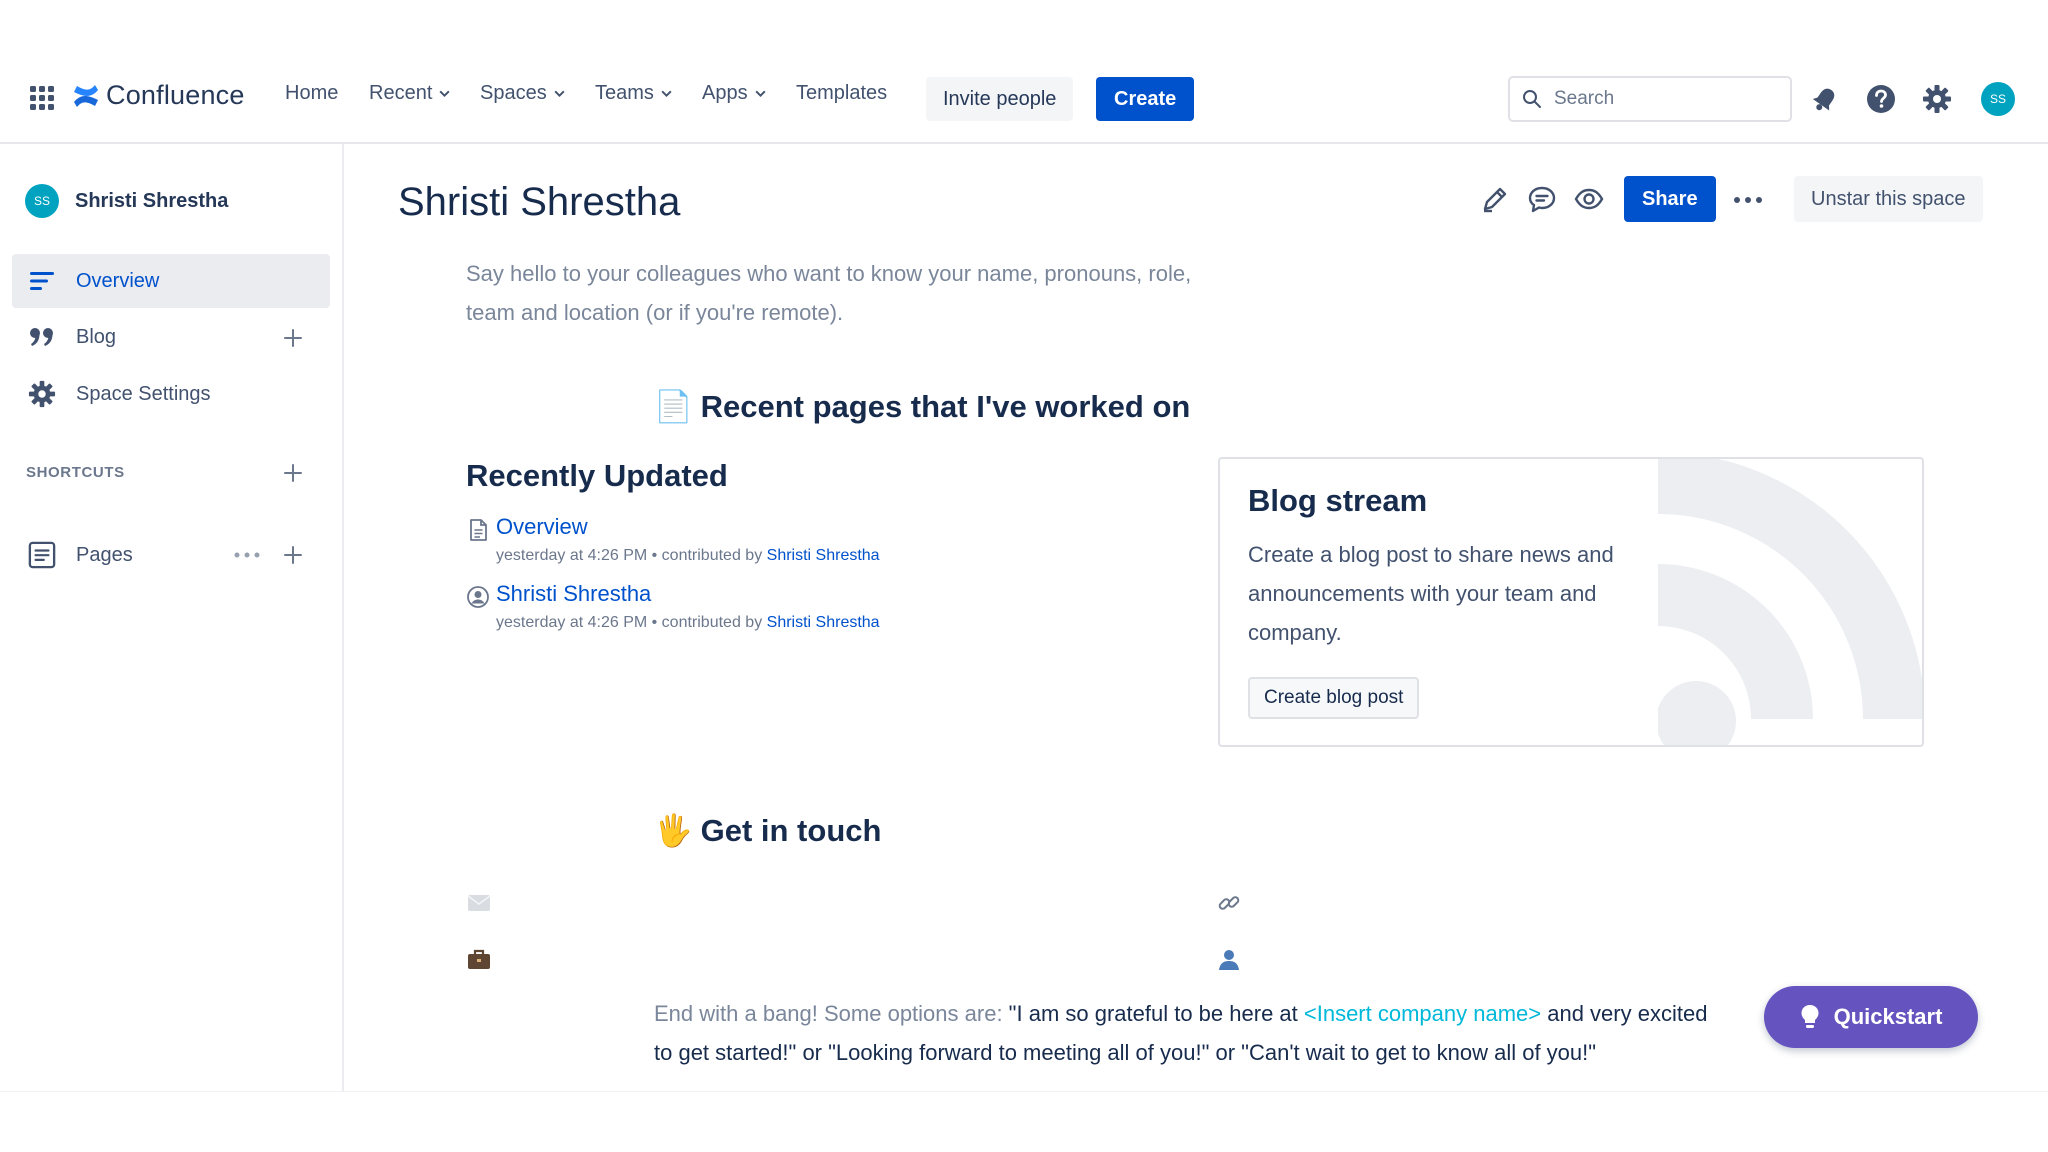  What do you see at coordinates (42, 555) in the screenshot?
I see `pages-icon` at bounding box center [42, 555].